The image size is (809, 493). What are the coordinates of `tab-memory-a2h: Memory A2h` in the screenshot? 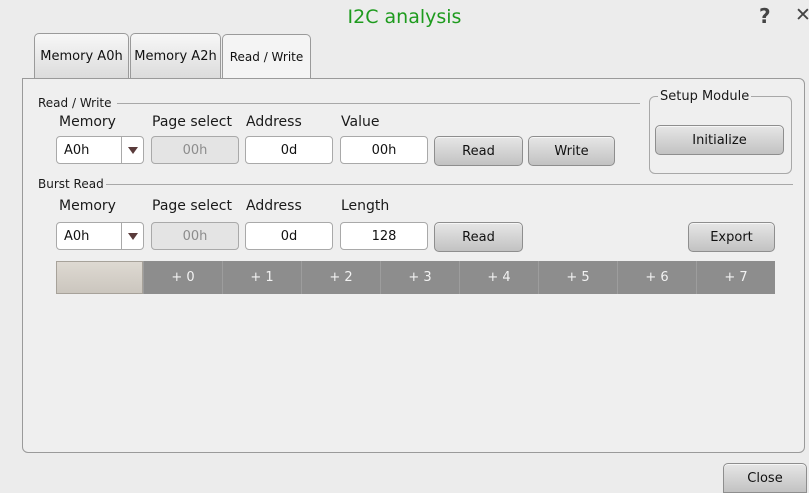 It's located at (175, 55).